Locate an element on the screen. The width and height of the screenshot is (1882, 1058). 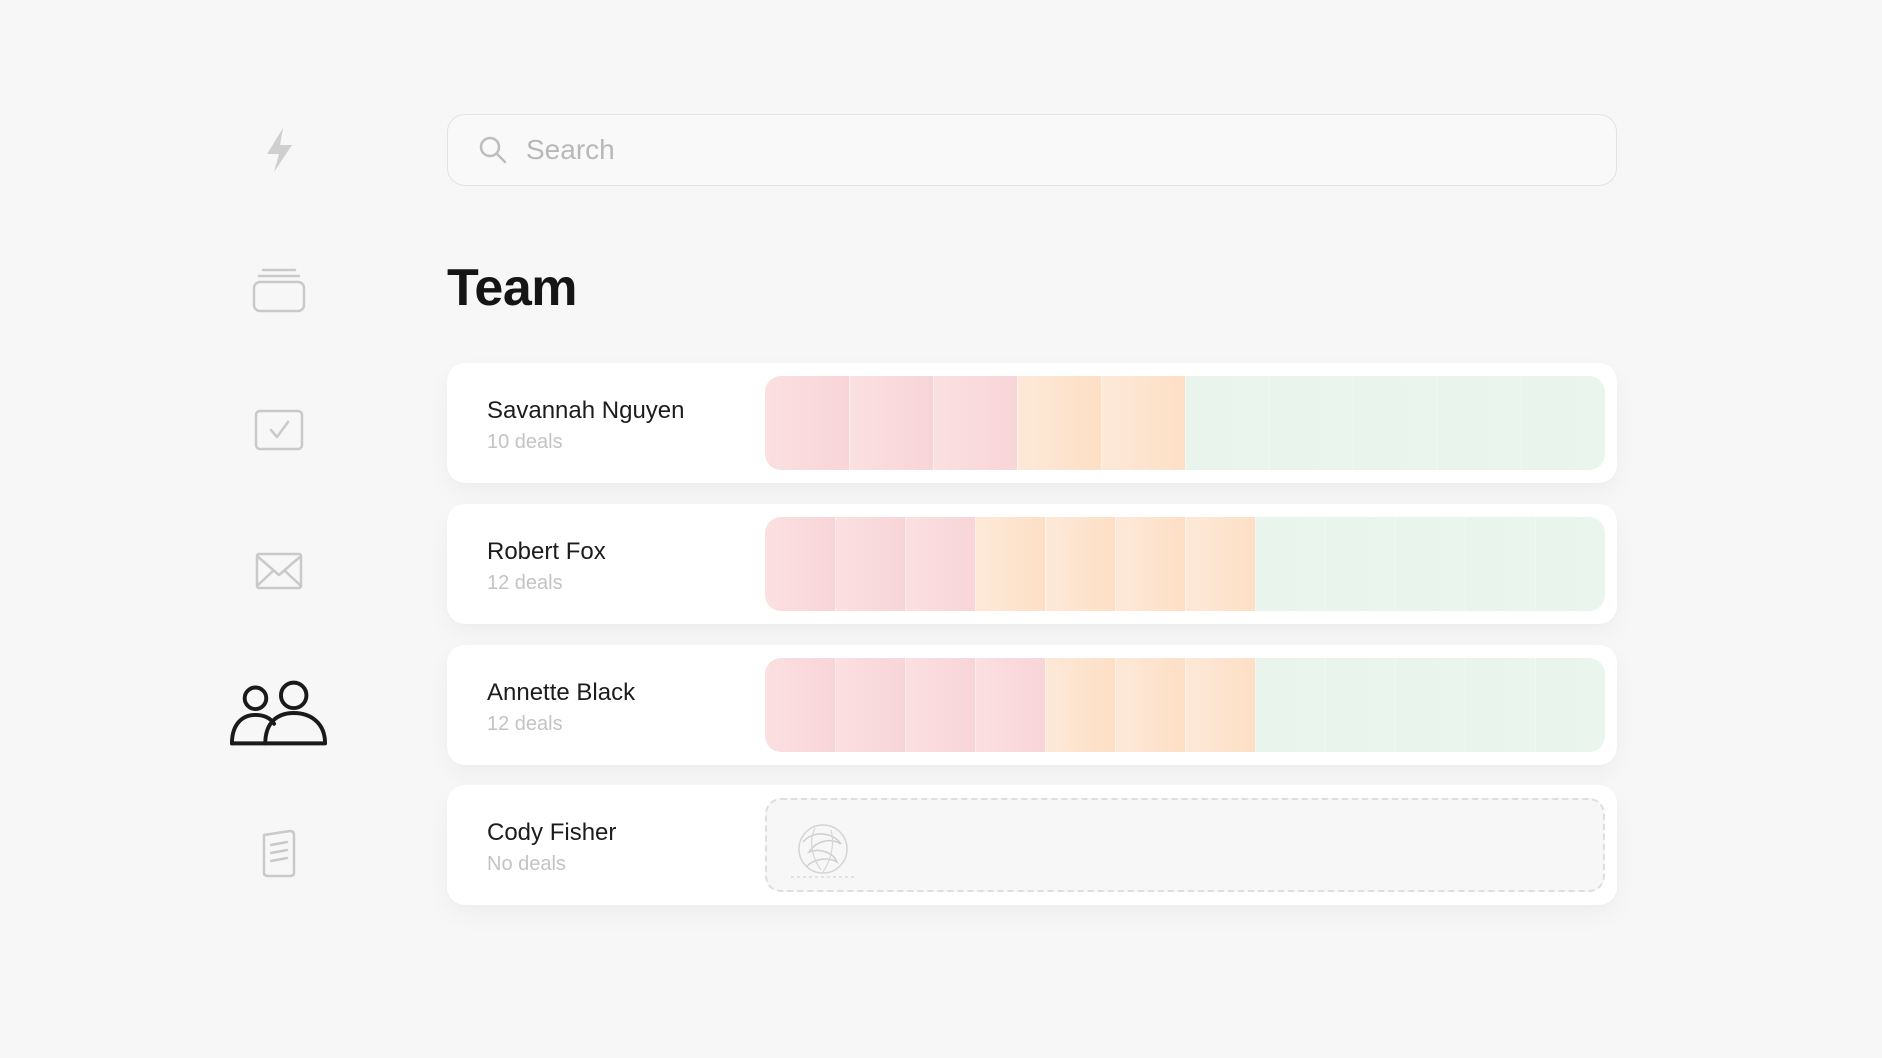
lightning-icon is located at coordinates (279, 150).